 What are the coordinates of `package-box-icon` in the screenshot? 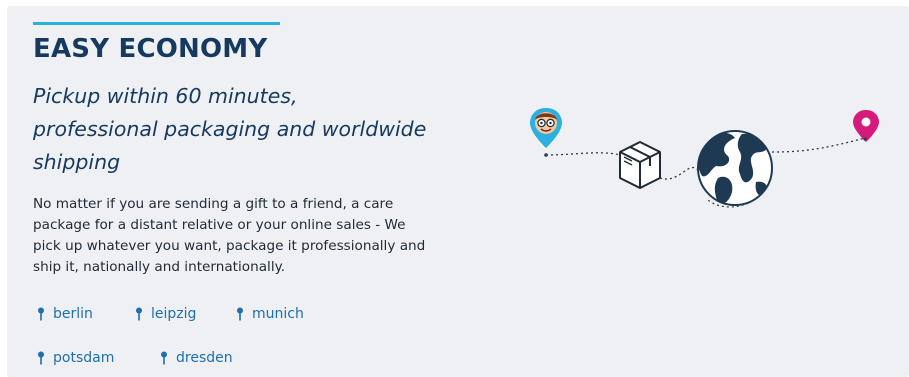 It's located at (640, 165).